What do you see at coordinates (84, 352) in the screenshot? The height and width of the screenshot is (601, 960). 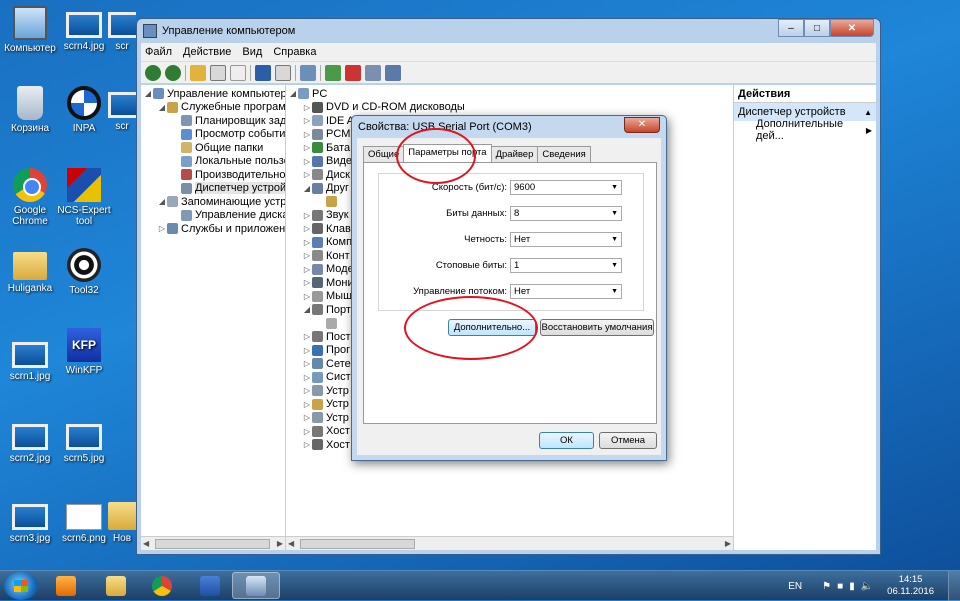 I see `desktop-icon-winkfp: KFP WinKFP` at bounding box center [84, 352].